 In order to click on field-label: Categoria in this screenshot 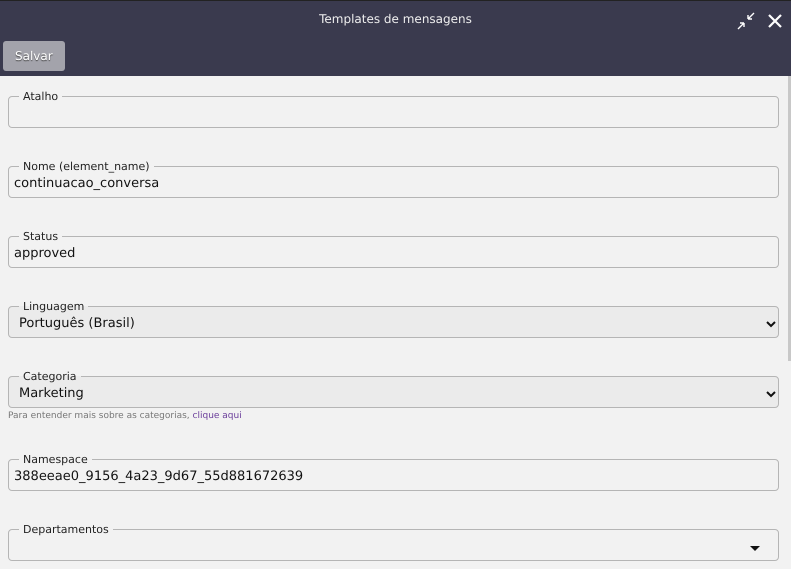, I will do `click(50, 376)`.